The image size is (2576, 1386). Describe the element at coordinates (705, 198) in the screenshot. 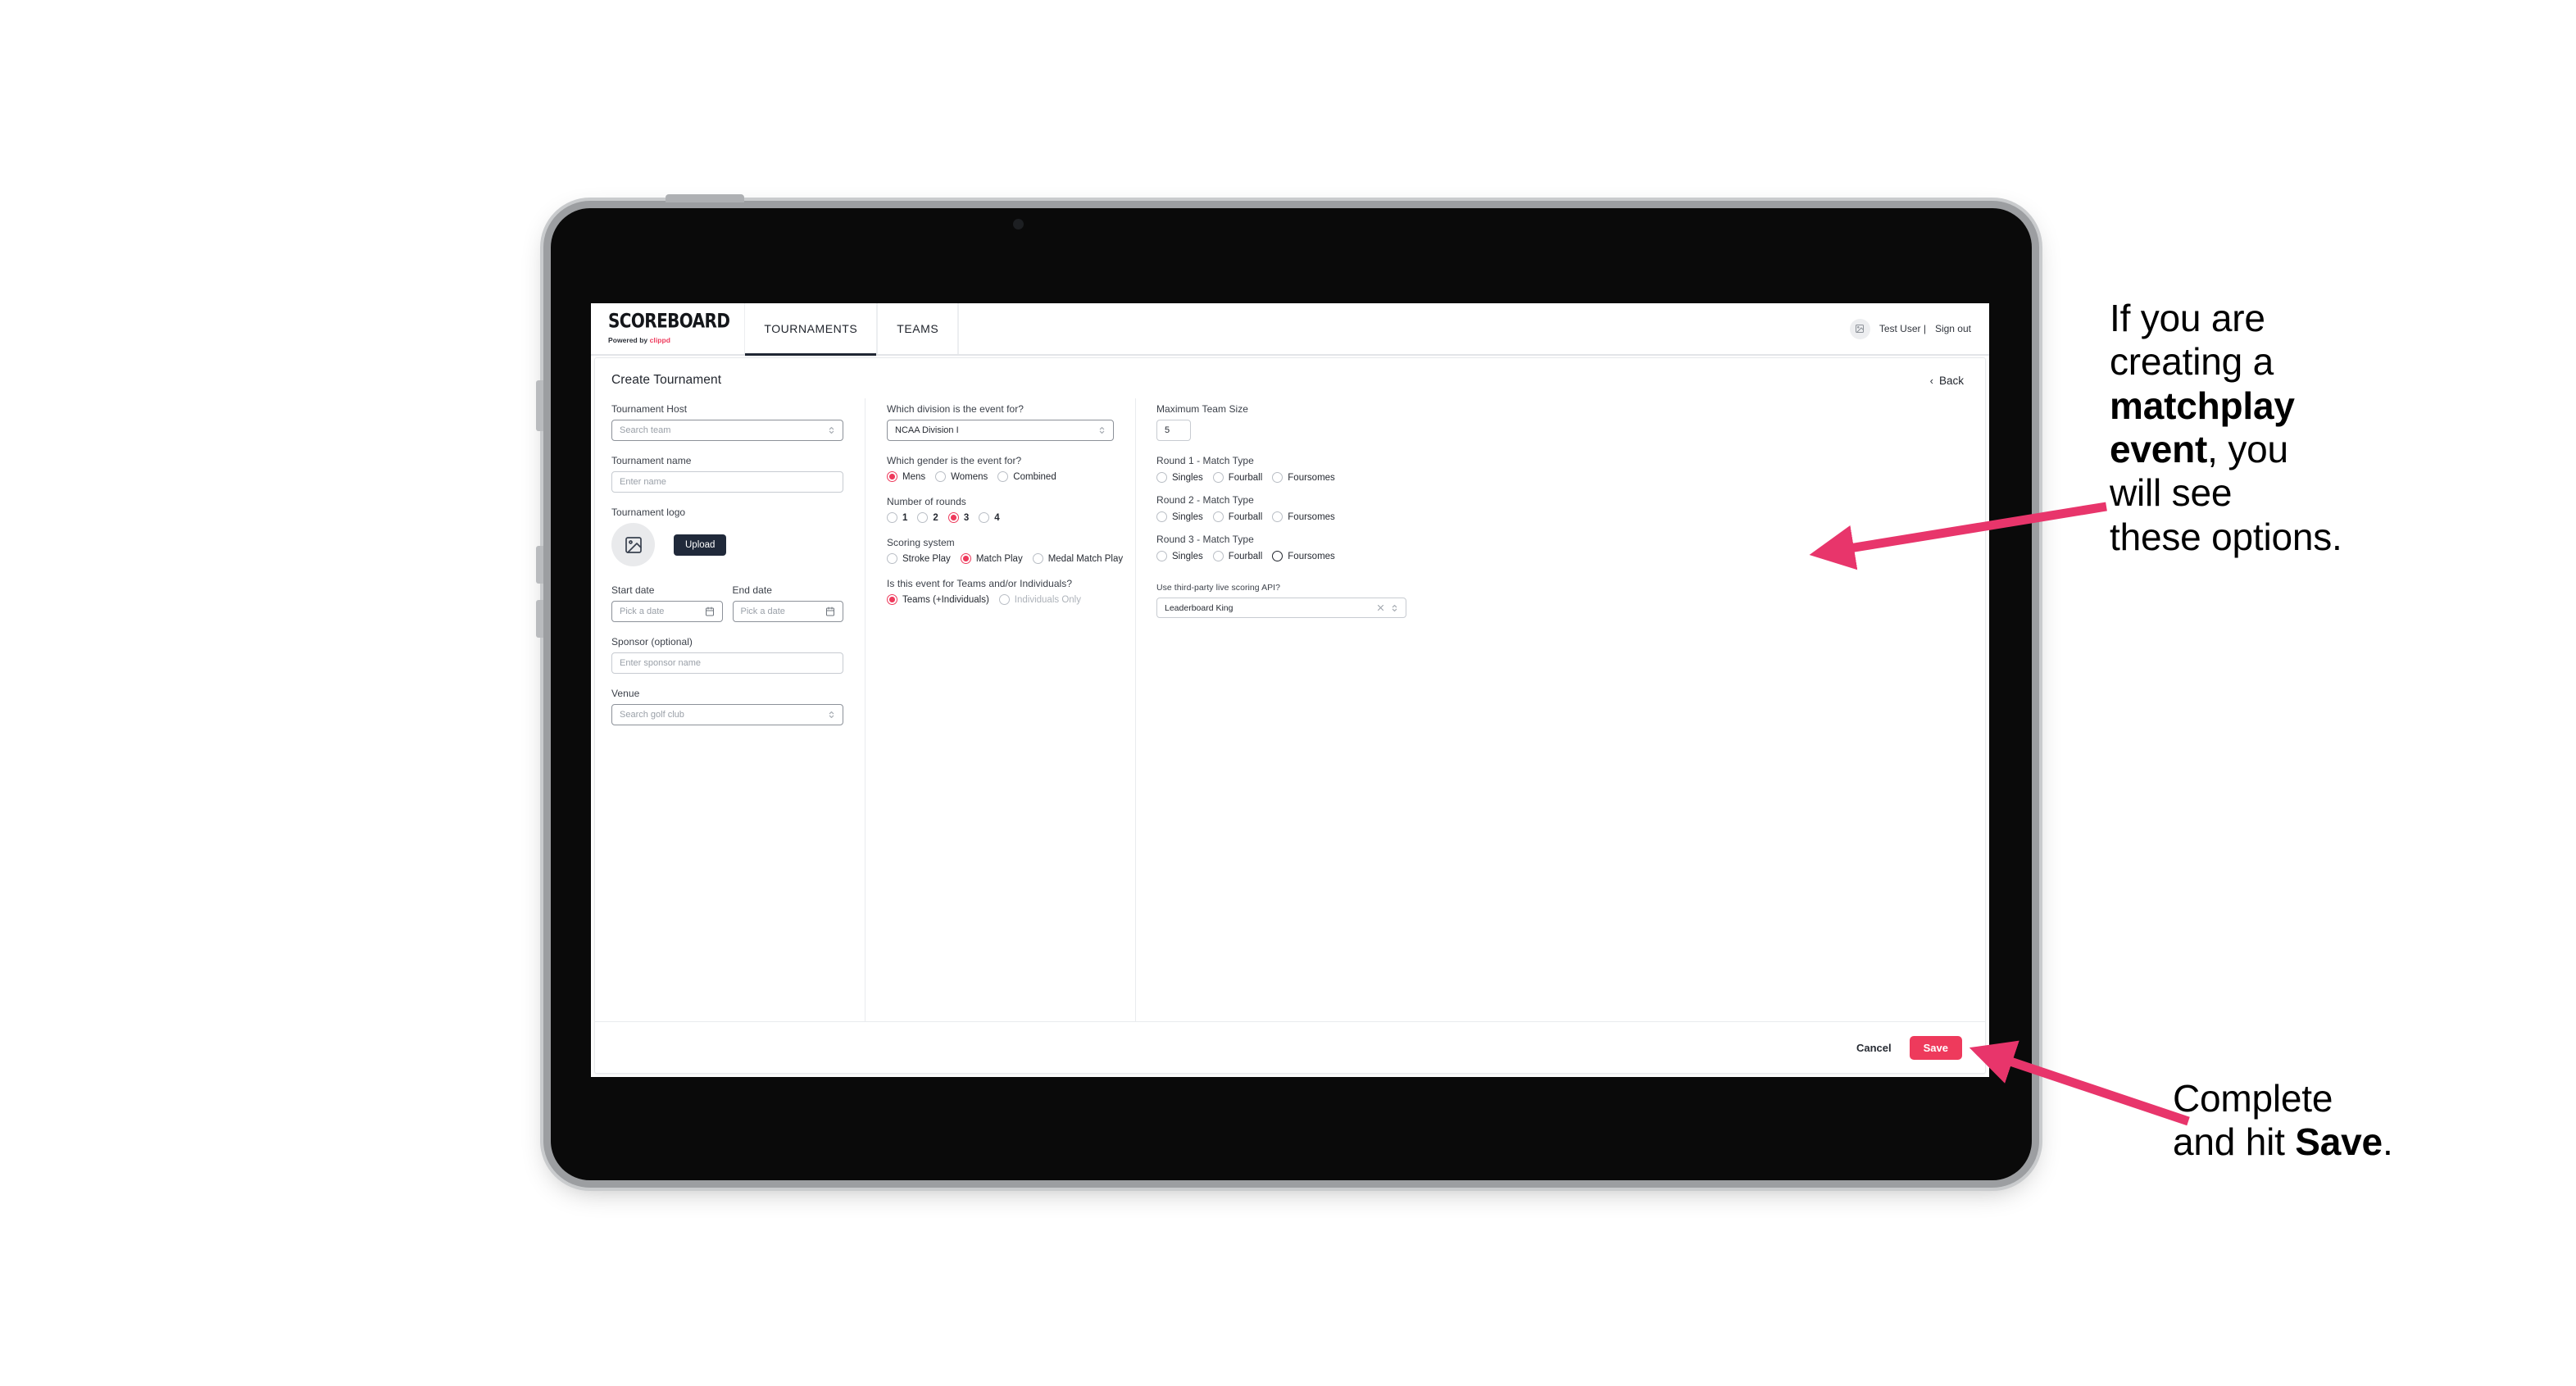

I see `tablet-power-button` at that location.